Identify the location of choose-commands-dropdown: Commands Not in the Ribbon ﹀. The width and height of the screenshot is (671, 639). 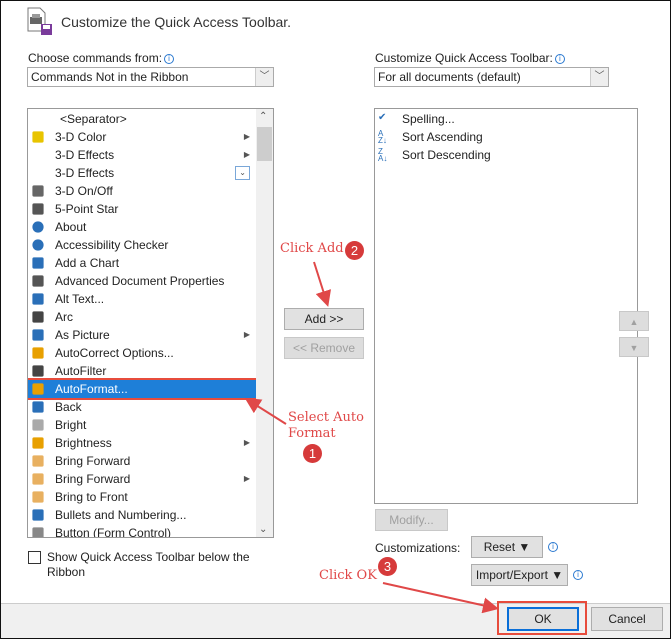
(150, 77).